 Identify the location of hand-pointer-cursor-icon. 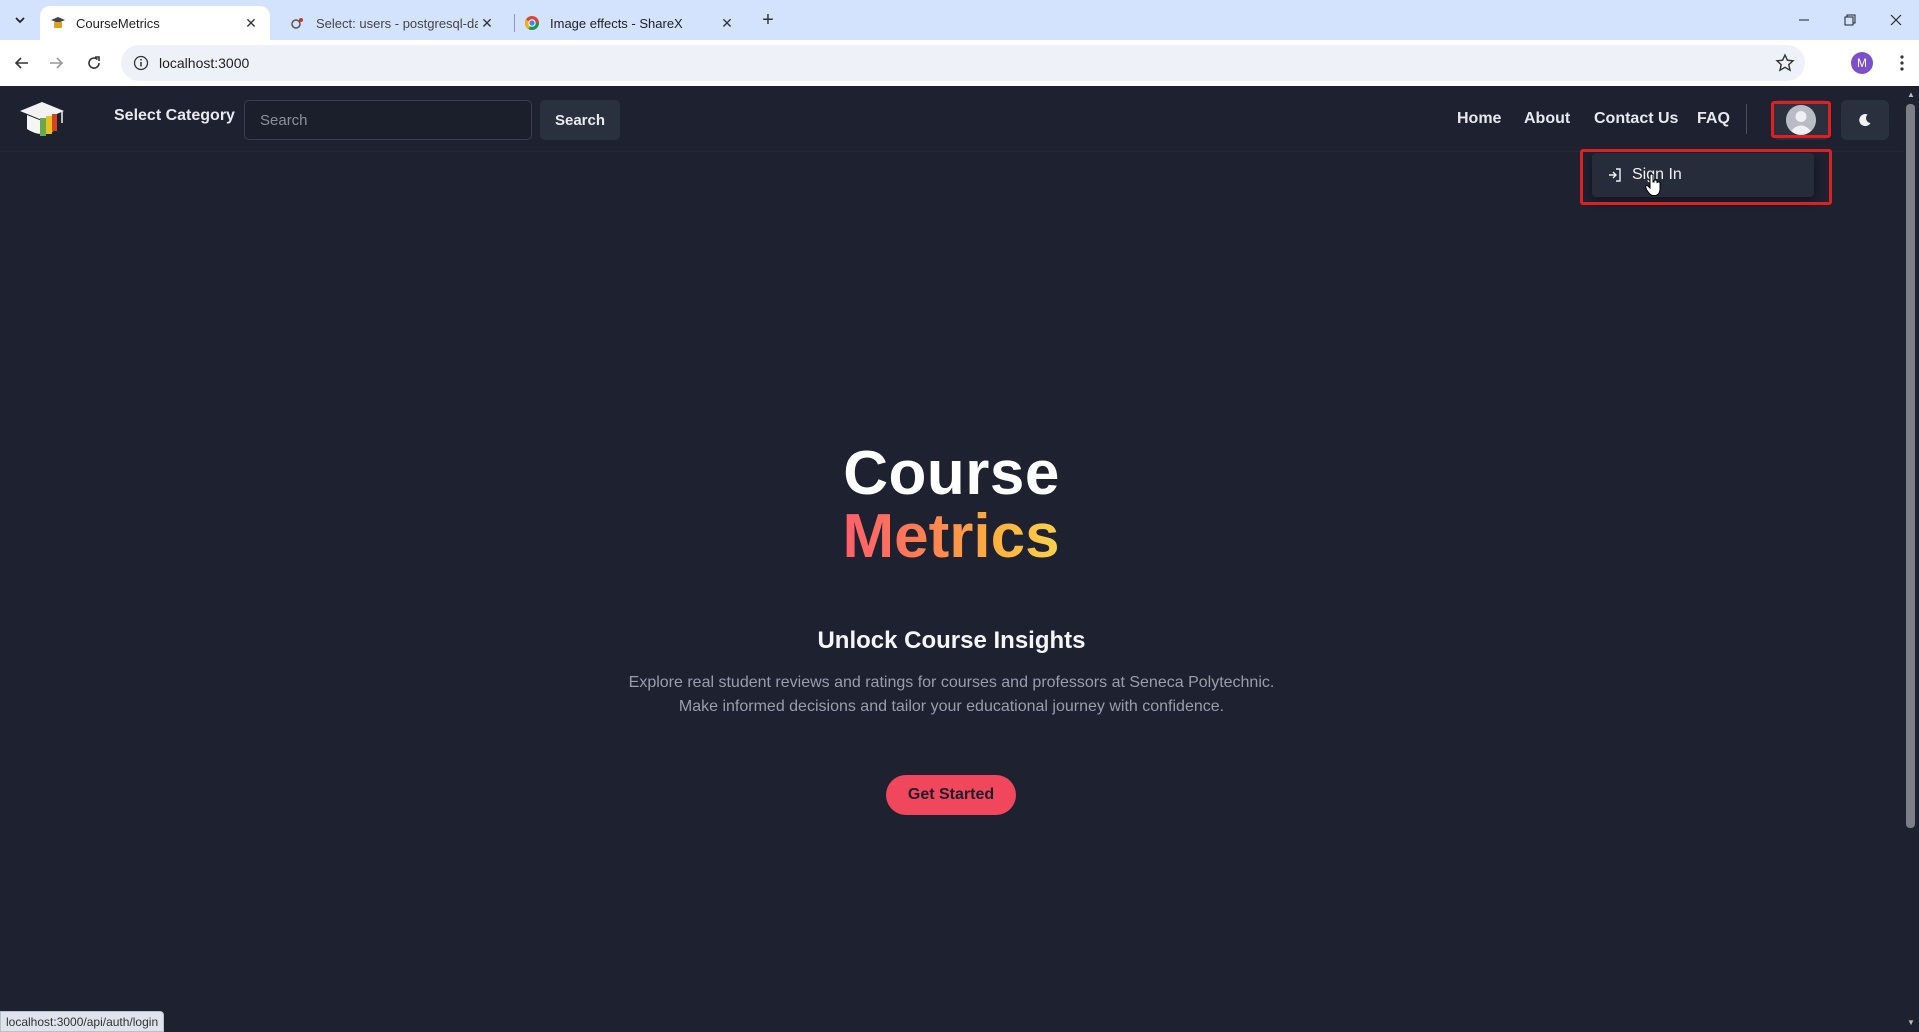
(1652, 184).